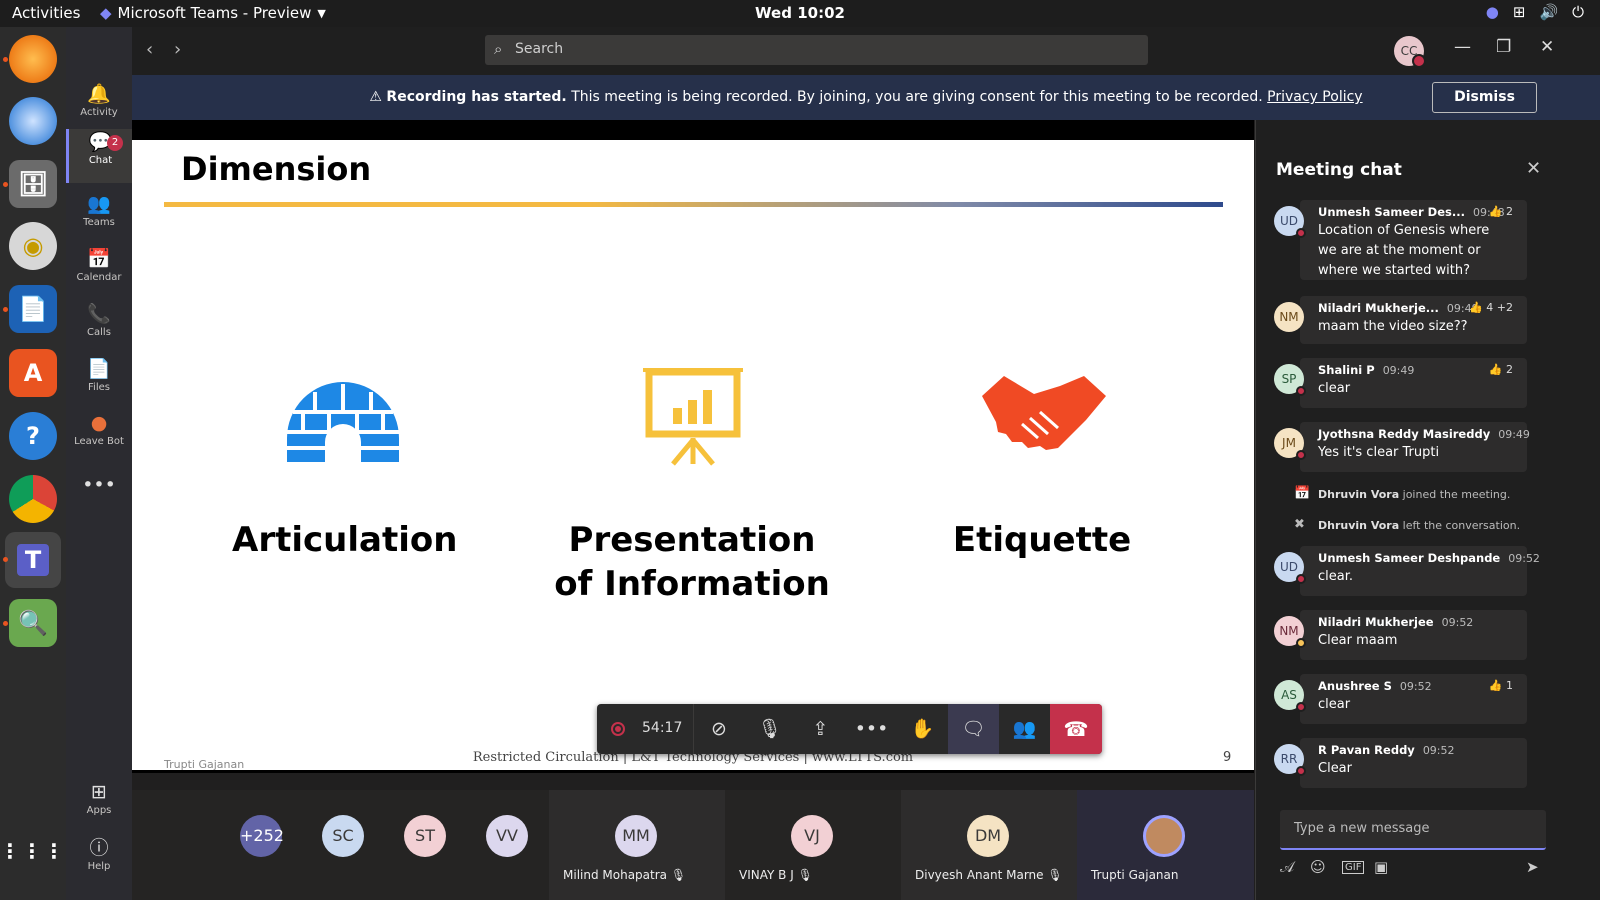 The height and width of the screenshot is (900, 1600). What do you see at coordinates (33, 184) in the screenshot?
I see `files-icon: 🗄` at bounding box center [33, 184].